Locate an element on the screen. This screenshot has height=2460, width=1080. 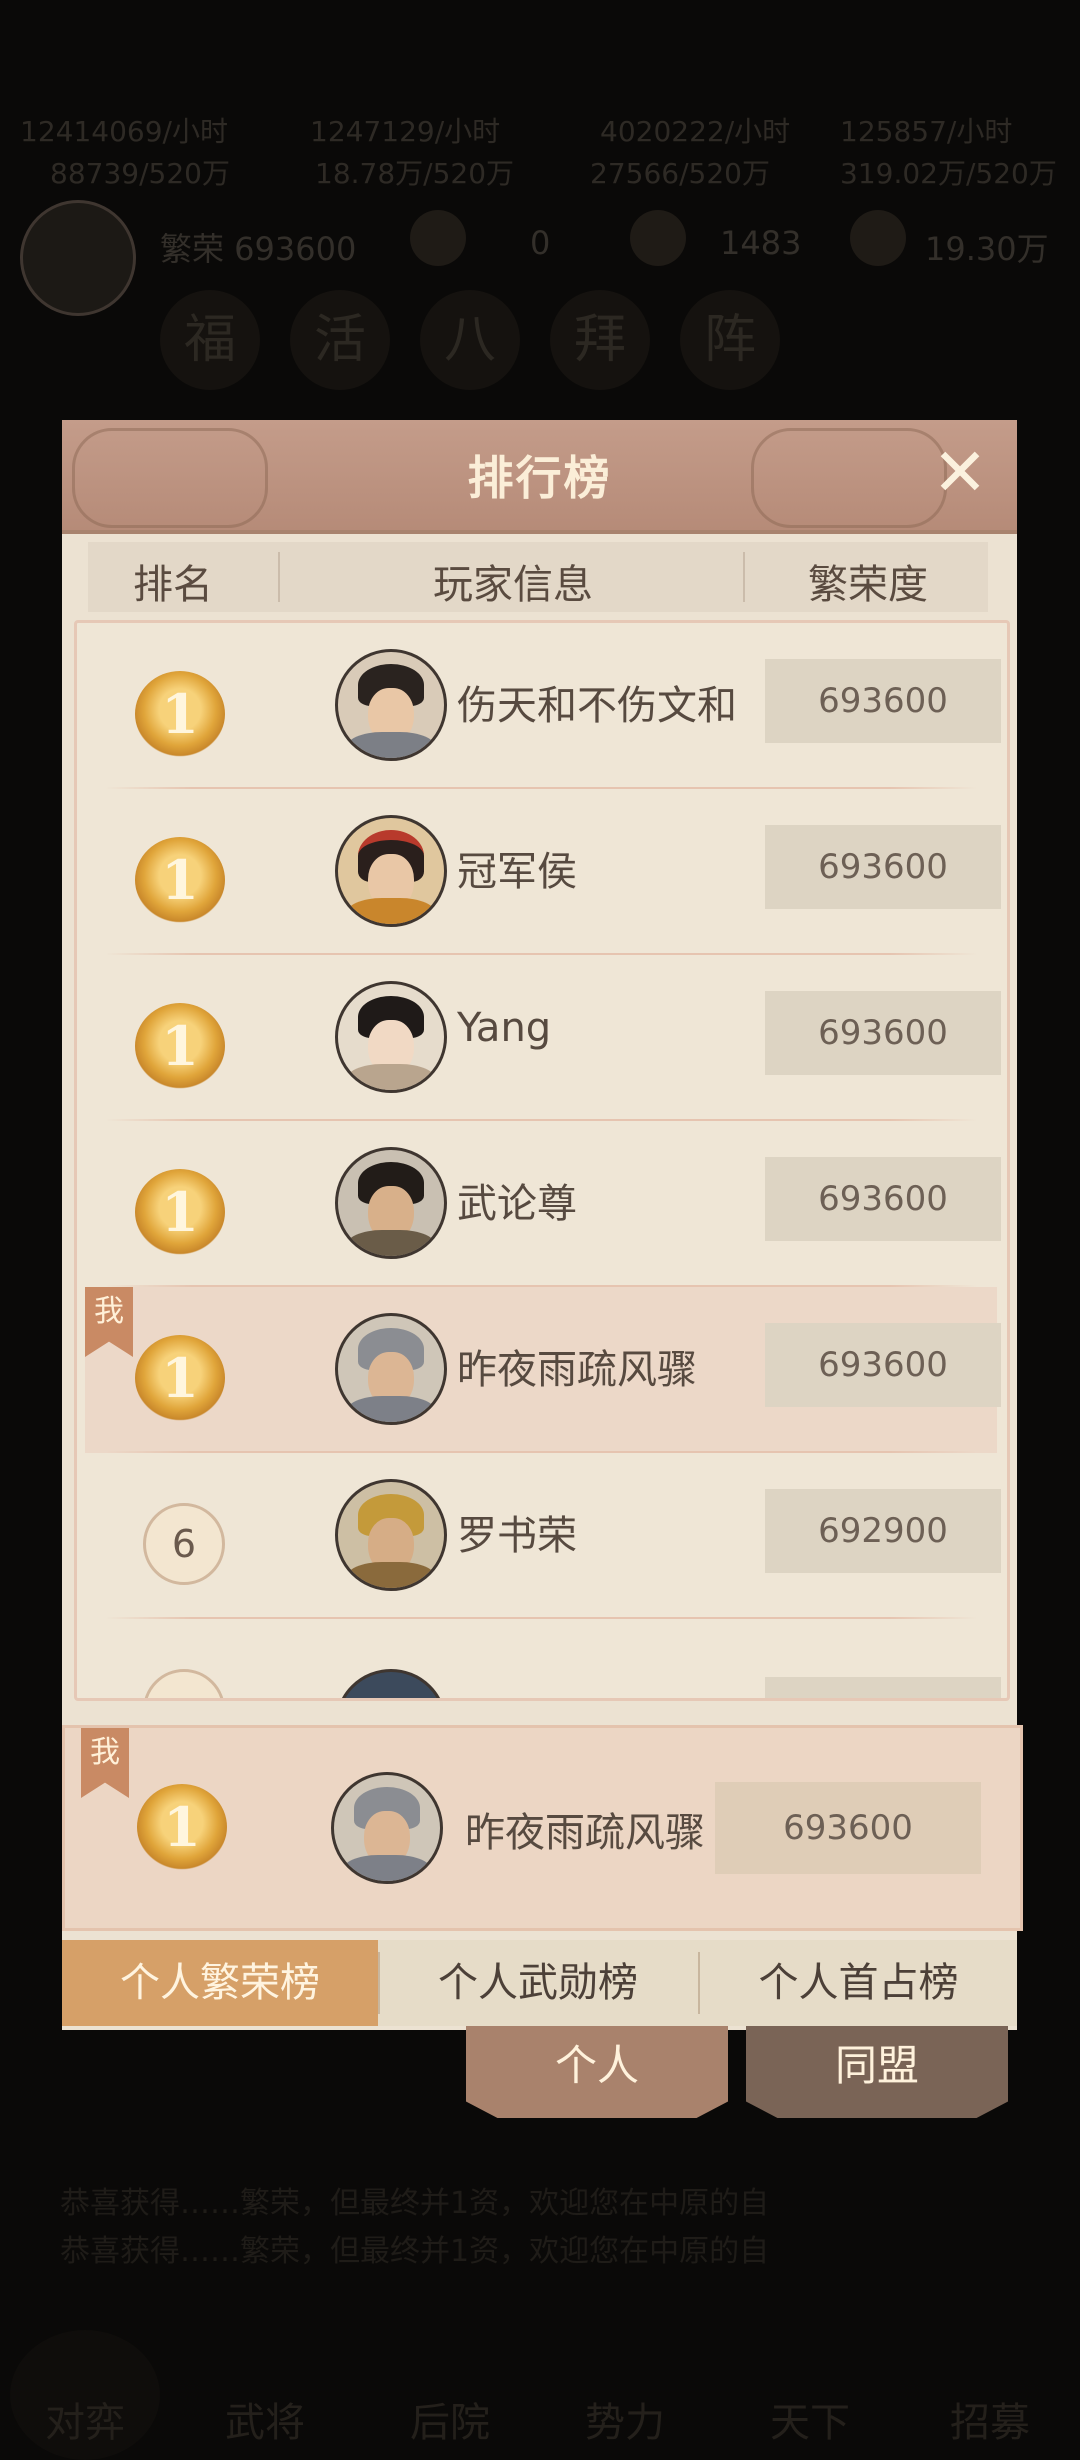
official-icon is located at coordinates (658, 238).